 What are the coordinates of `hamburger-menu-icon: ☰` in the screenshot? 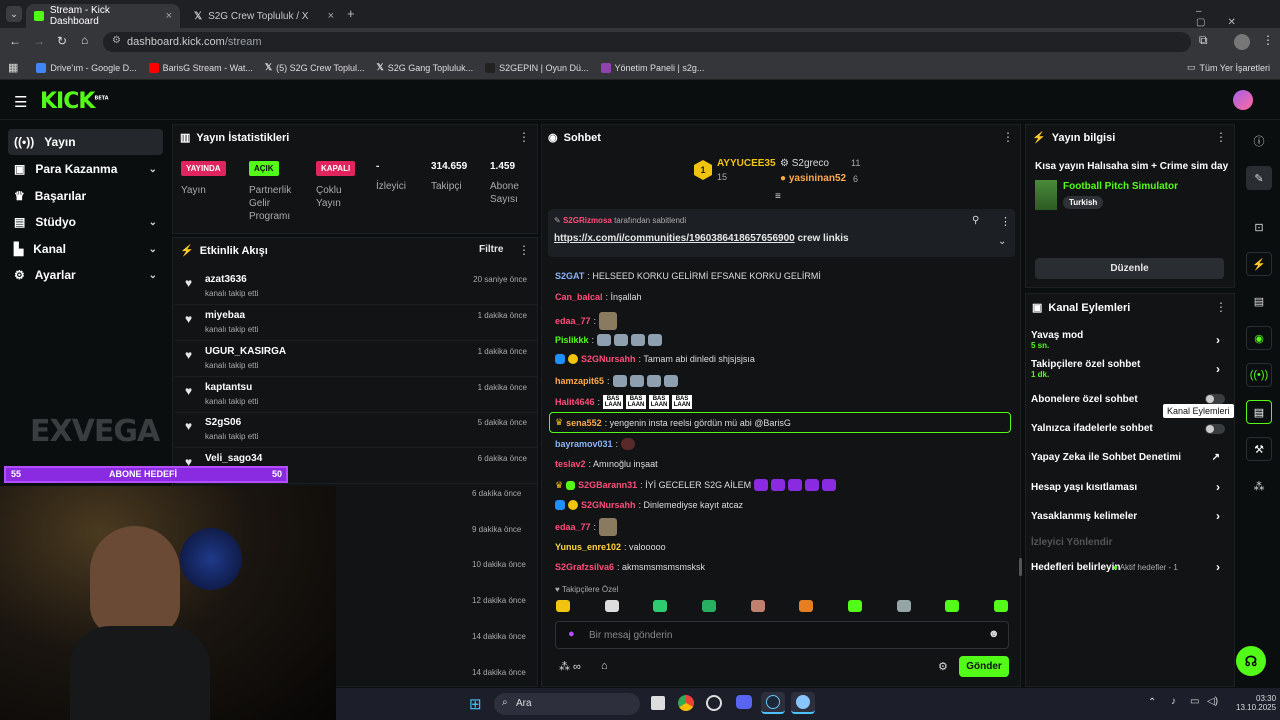 It's located at (20, 102).